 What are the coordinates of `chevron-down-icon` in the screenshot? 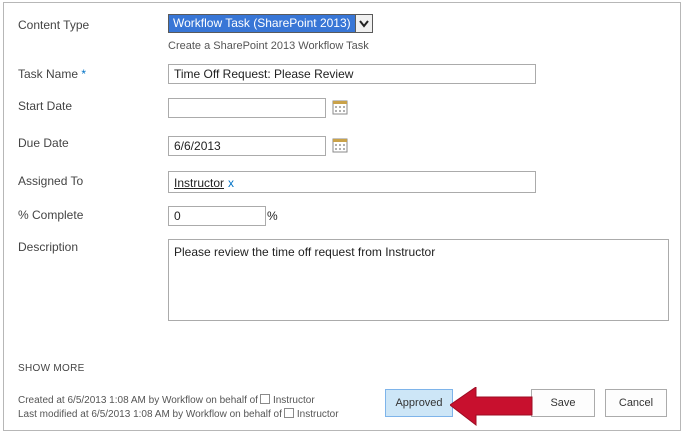 It's located at (363, 23).